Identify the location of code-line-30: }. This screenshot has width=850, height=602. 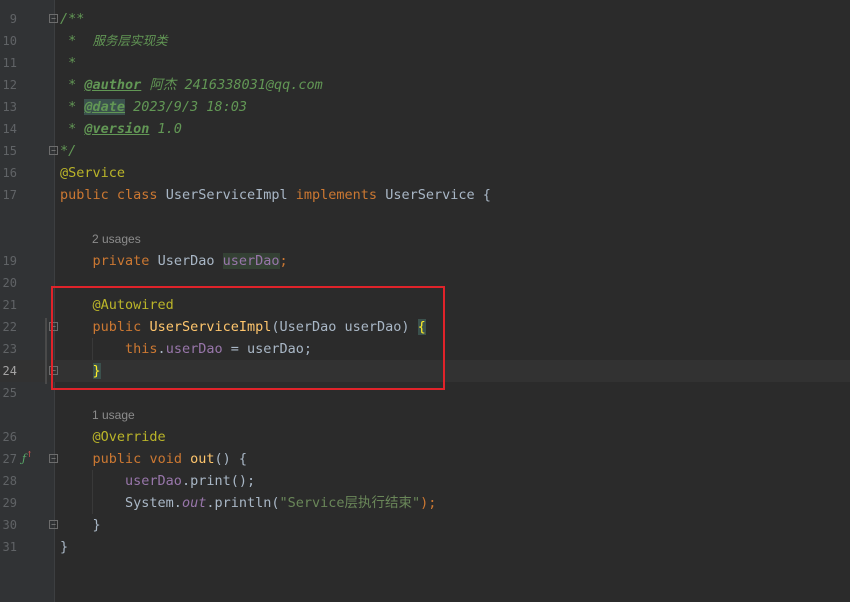
(80, 525).